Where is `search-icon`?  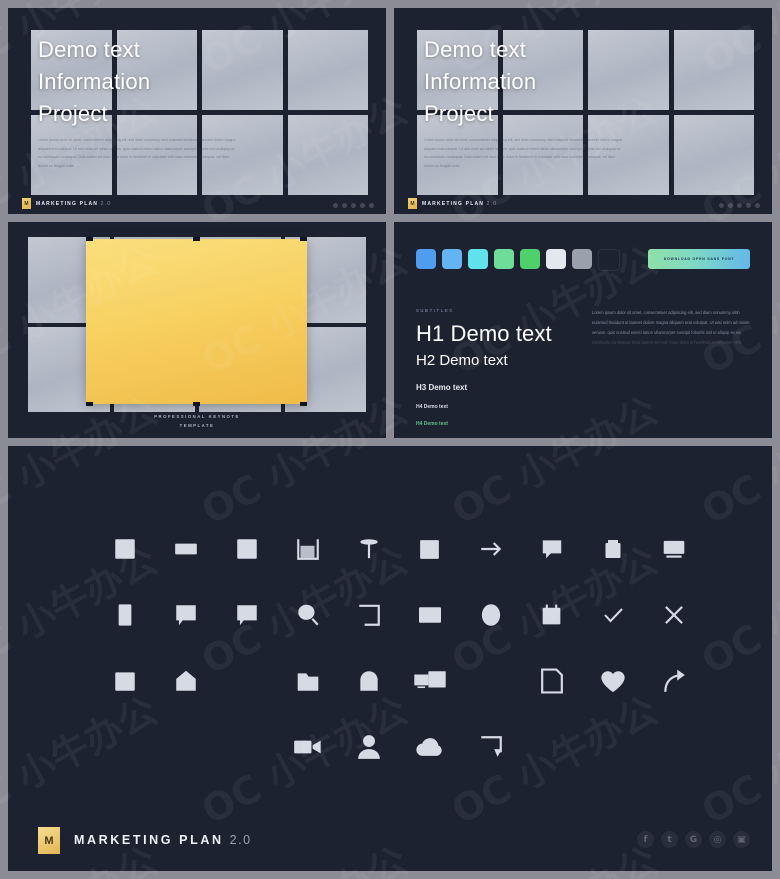 search-icon is located at coordinates (307, 615).